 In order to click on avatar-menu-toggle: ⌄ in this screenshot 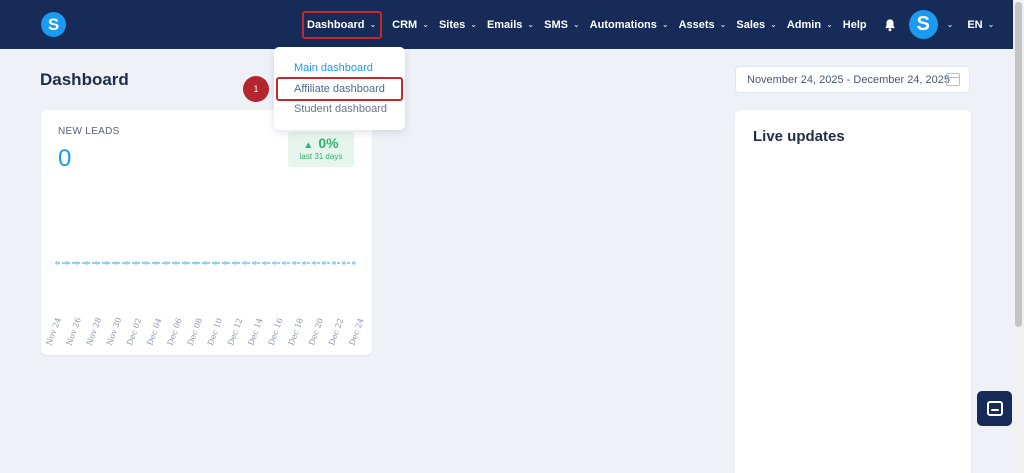, I will do `click(948, 24)`.